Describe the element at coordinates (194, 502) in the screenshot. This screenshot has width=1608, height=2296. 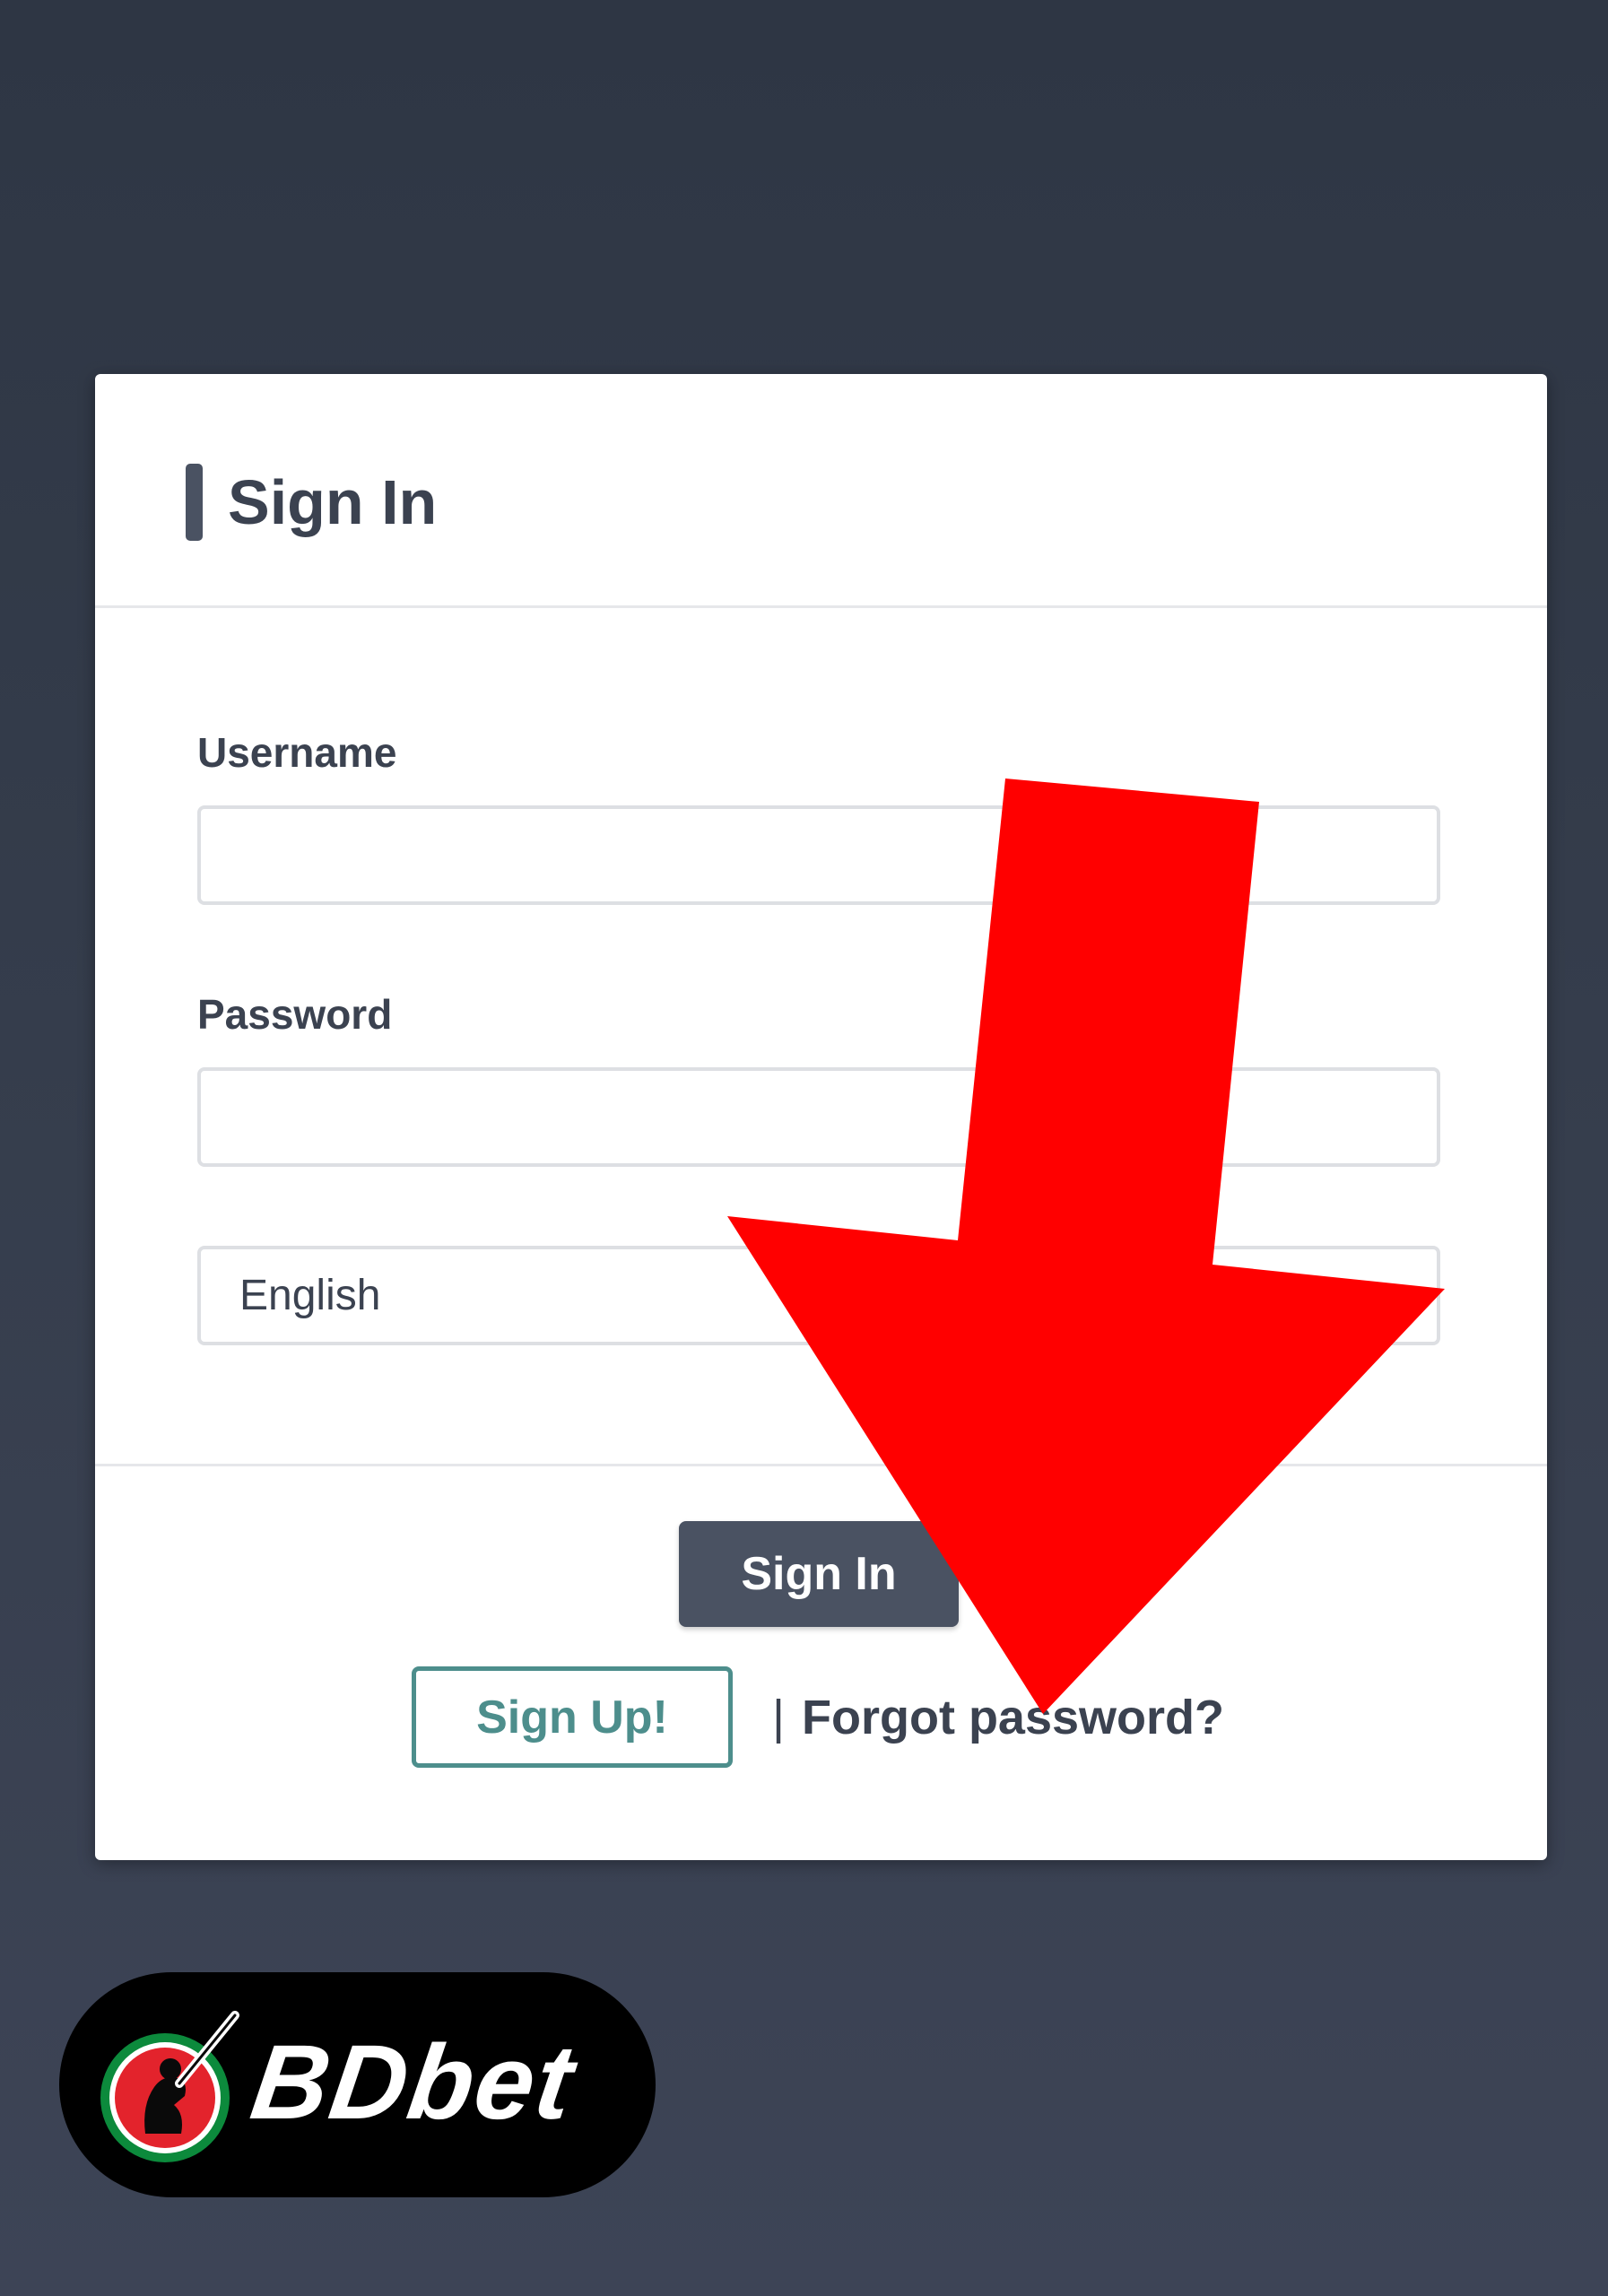
I see `title-accent-bar` at that location.